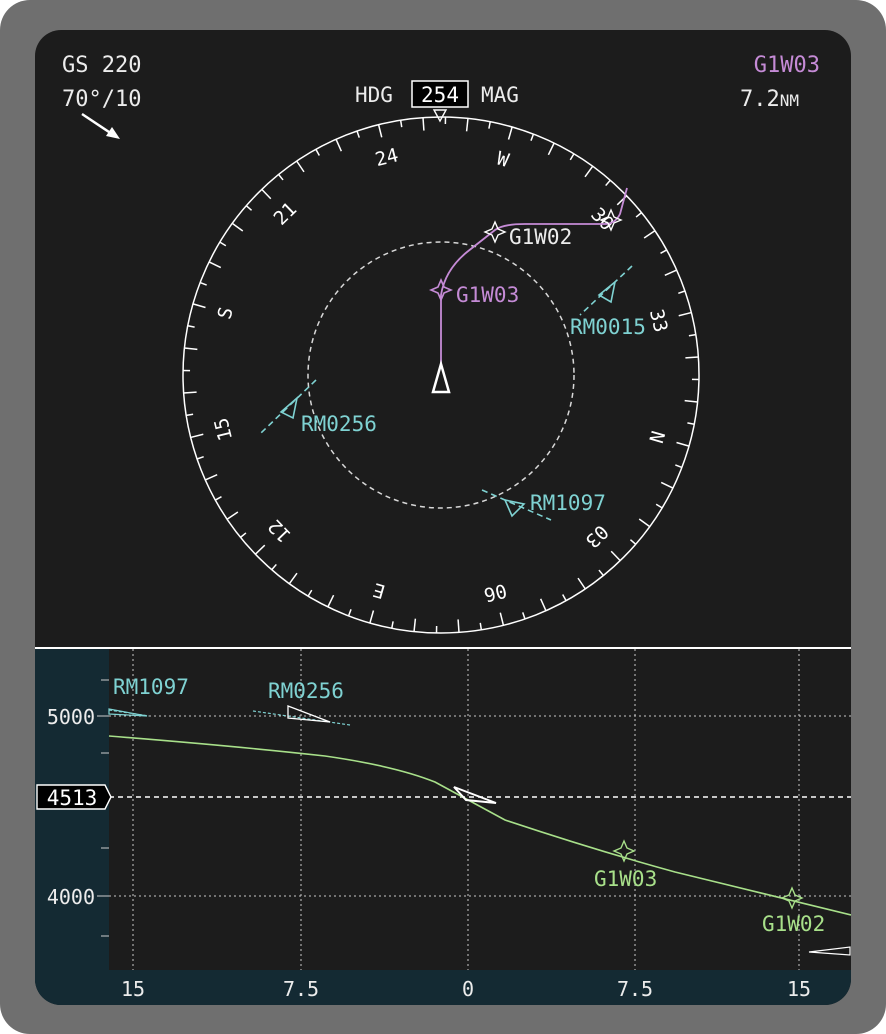  I want to click on altitude-scale, so click(72, 827).